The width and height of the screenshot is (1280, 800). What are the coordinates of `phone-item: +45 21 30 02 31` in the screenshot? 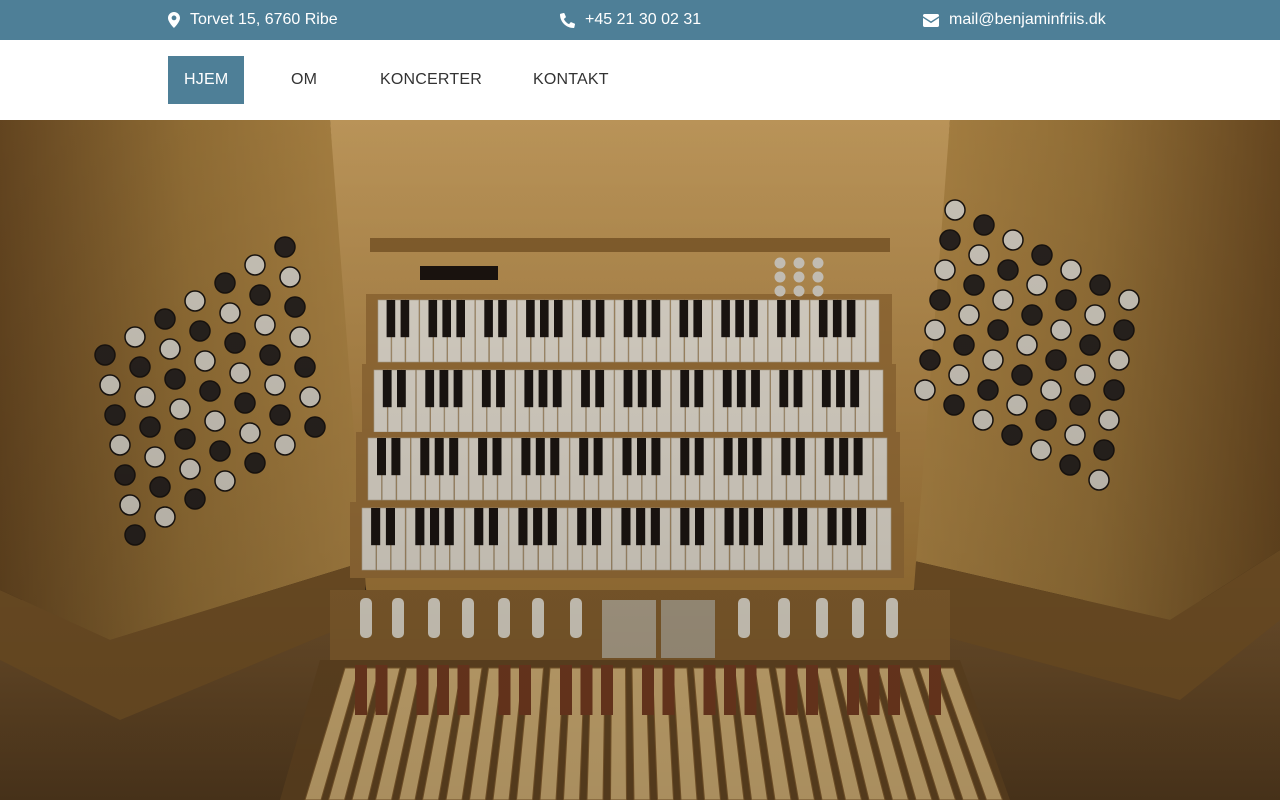 It's located at (630, 20).